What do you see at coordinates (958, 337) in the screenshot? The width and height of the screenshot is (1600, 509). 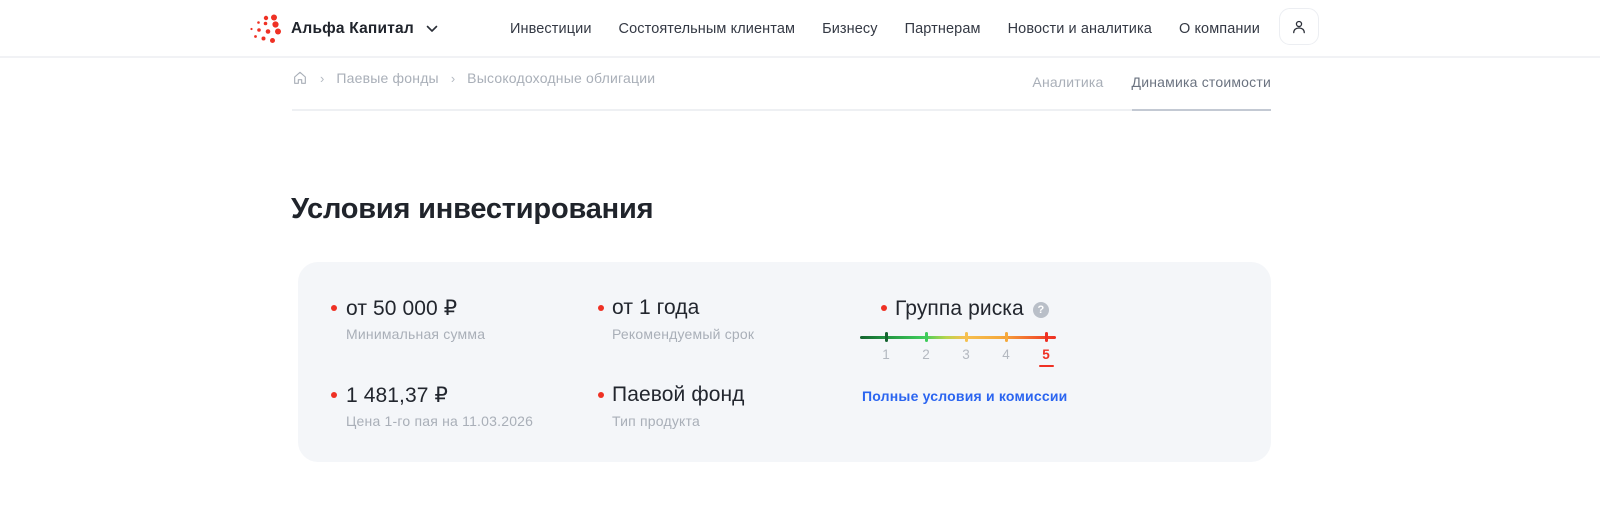 I see `risk-gradient-line` at bounding box center [958, 337].